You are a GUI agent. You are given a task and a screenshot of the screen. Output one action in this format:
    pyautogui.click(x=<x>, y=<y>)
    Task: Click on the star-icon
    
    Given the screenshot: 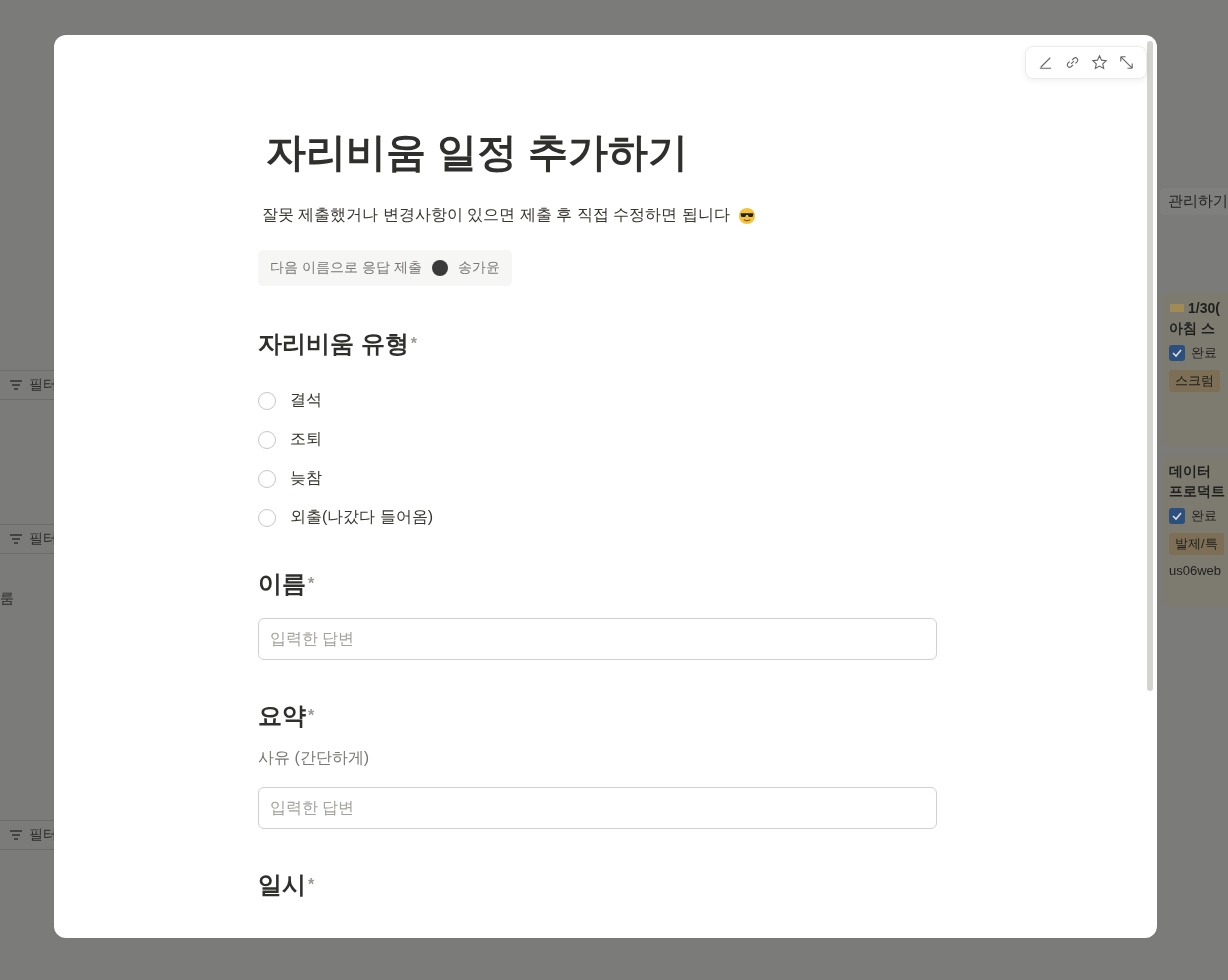 What is the action you would take?
    pyautogui.click(x=1099, y=62)
    